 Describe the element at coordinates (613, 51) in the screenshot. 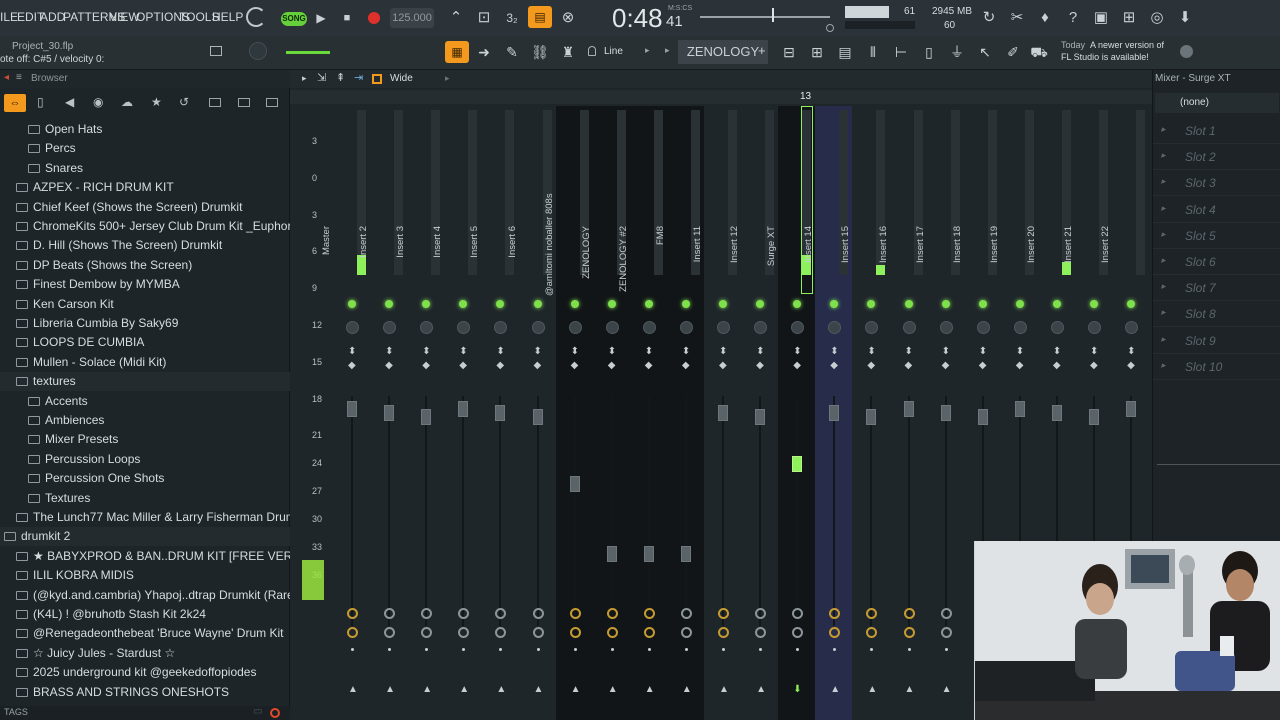

I see `snap-select: Line` at that location.